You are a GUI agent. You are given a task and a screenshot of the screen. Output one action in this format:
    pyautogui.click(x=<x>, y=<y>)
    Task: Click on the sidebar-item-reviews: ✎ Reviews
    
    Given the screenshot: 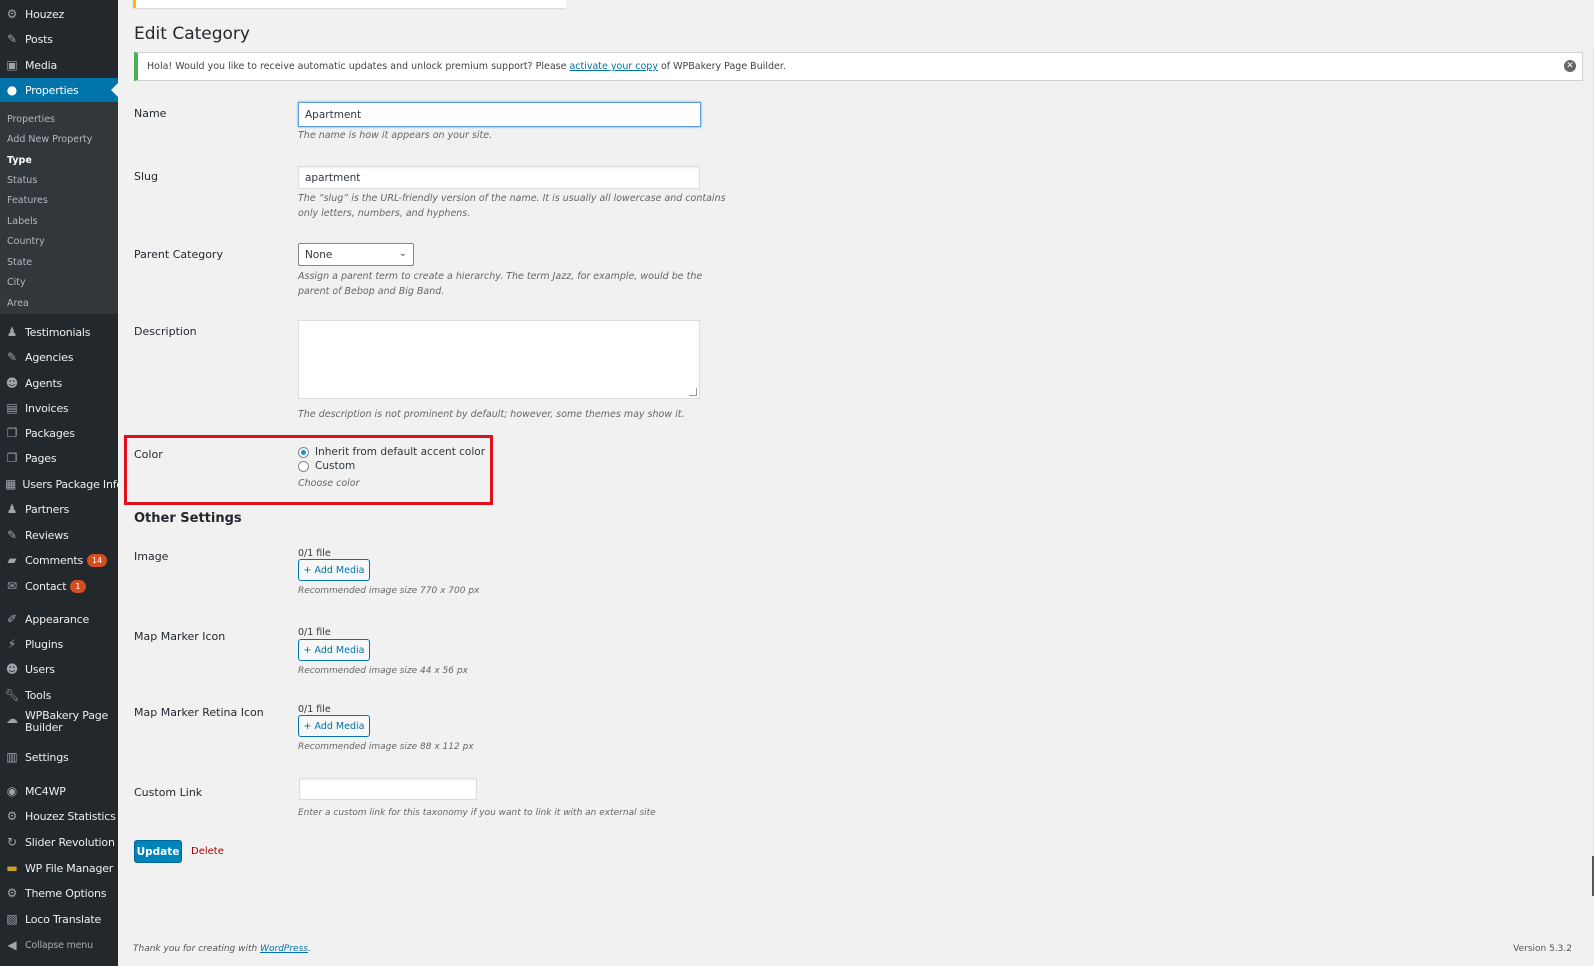 What is the action you would take?
    pyautogui.click(x=59, y=535)
    